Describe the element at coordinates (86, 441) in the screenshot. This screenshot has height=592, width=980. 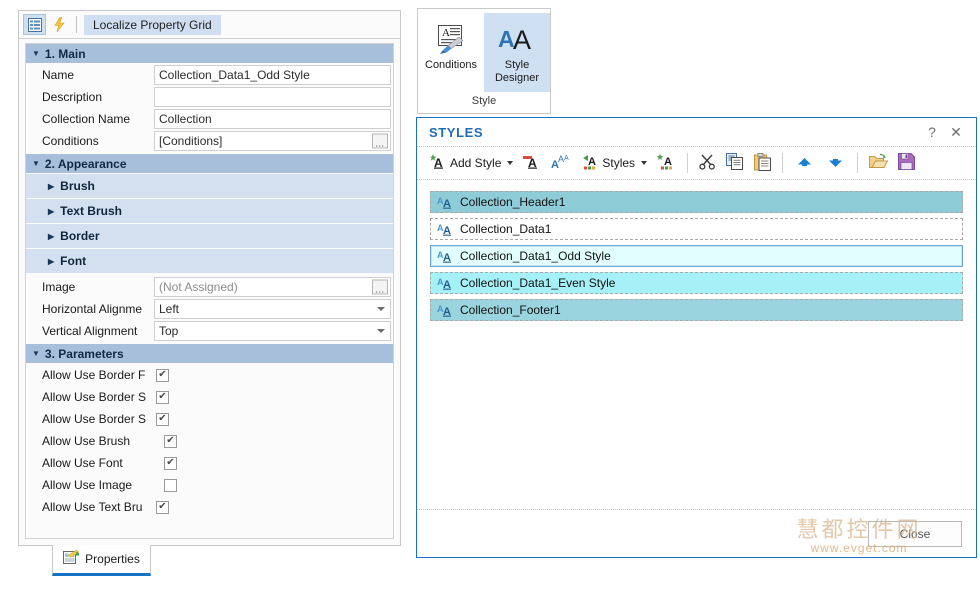
I see `property-label: Allow Use Brush` at that location.